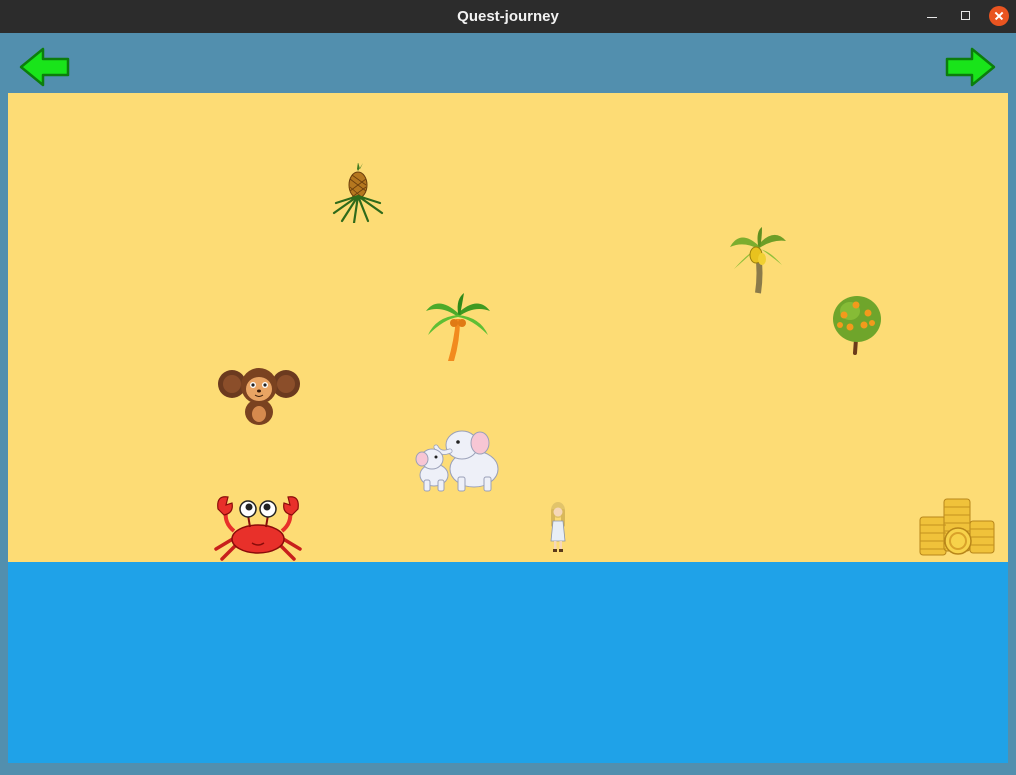  Describe the element at coordinates (458, 328) in the screenshot. I see `coconut-palm-icon` at that location.